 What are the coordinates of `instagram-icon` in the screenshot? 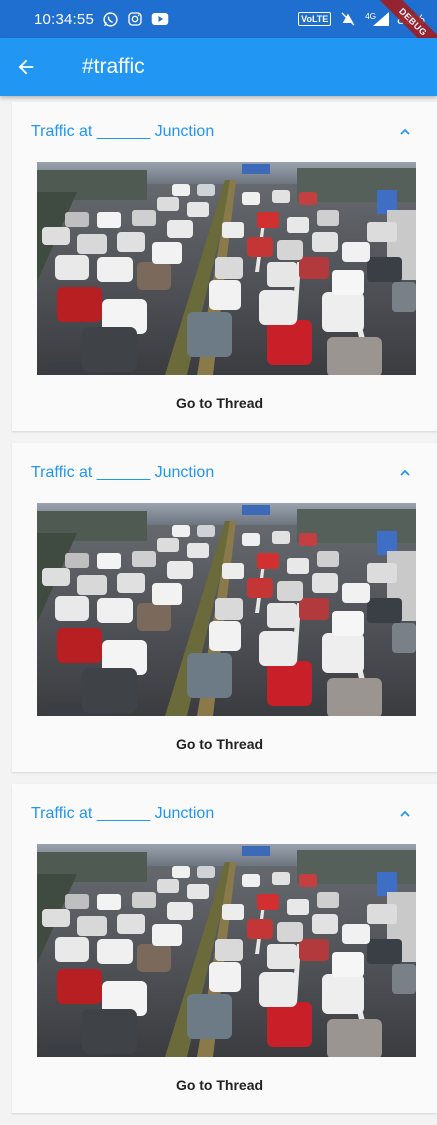 It's located at (135, 19).